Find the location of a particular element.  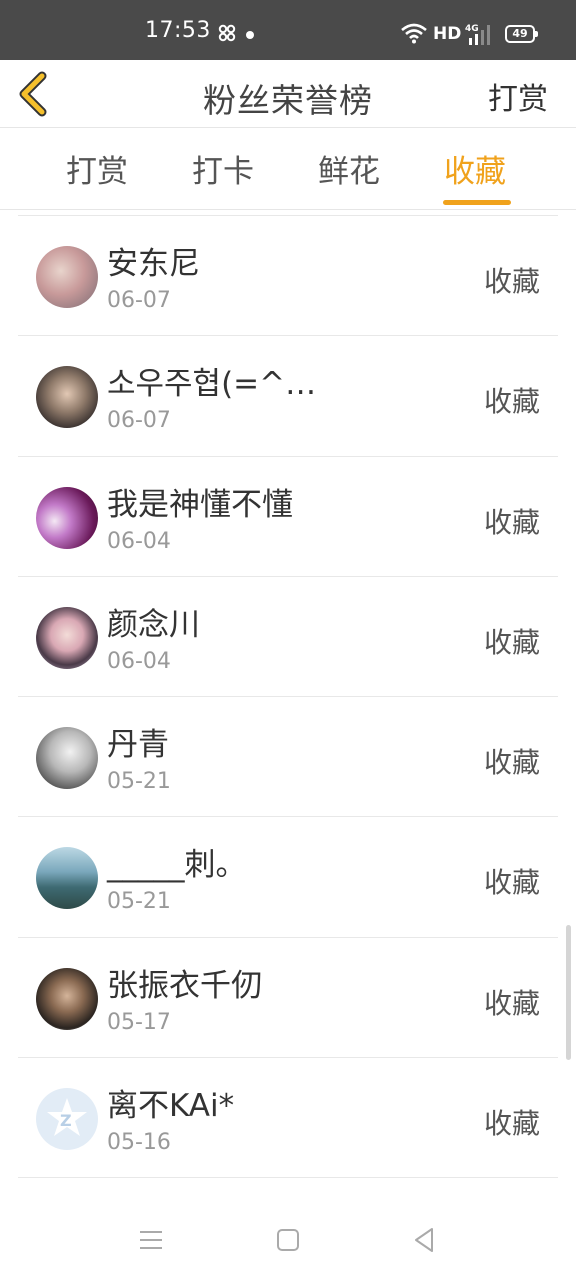

wifi-icon is located at coordinates (414, 33).